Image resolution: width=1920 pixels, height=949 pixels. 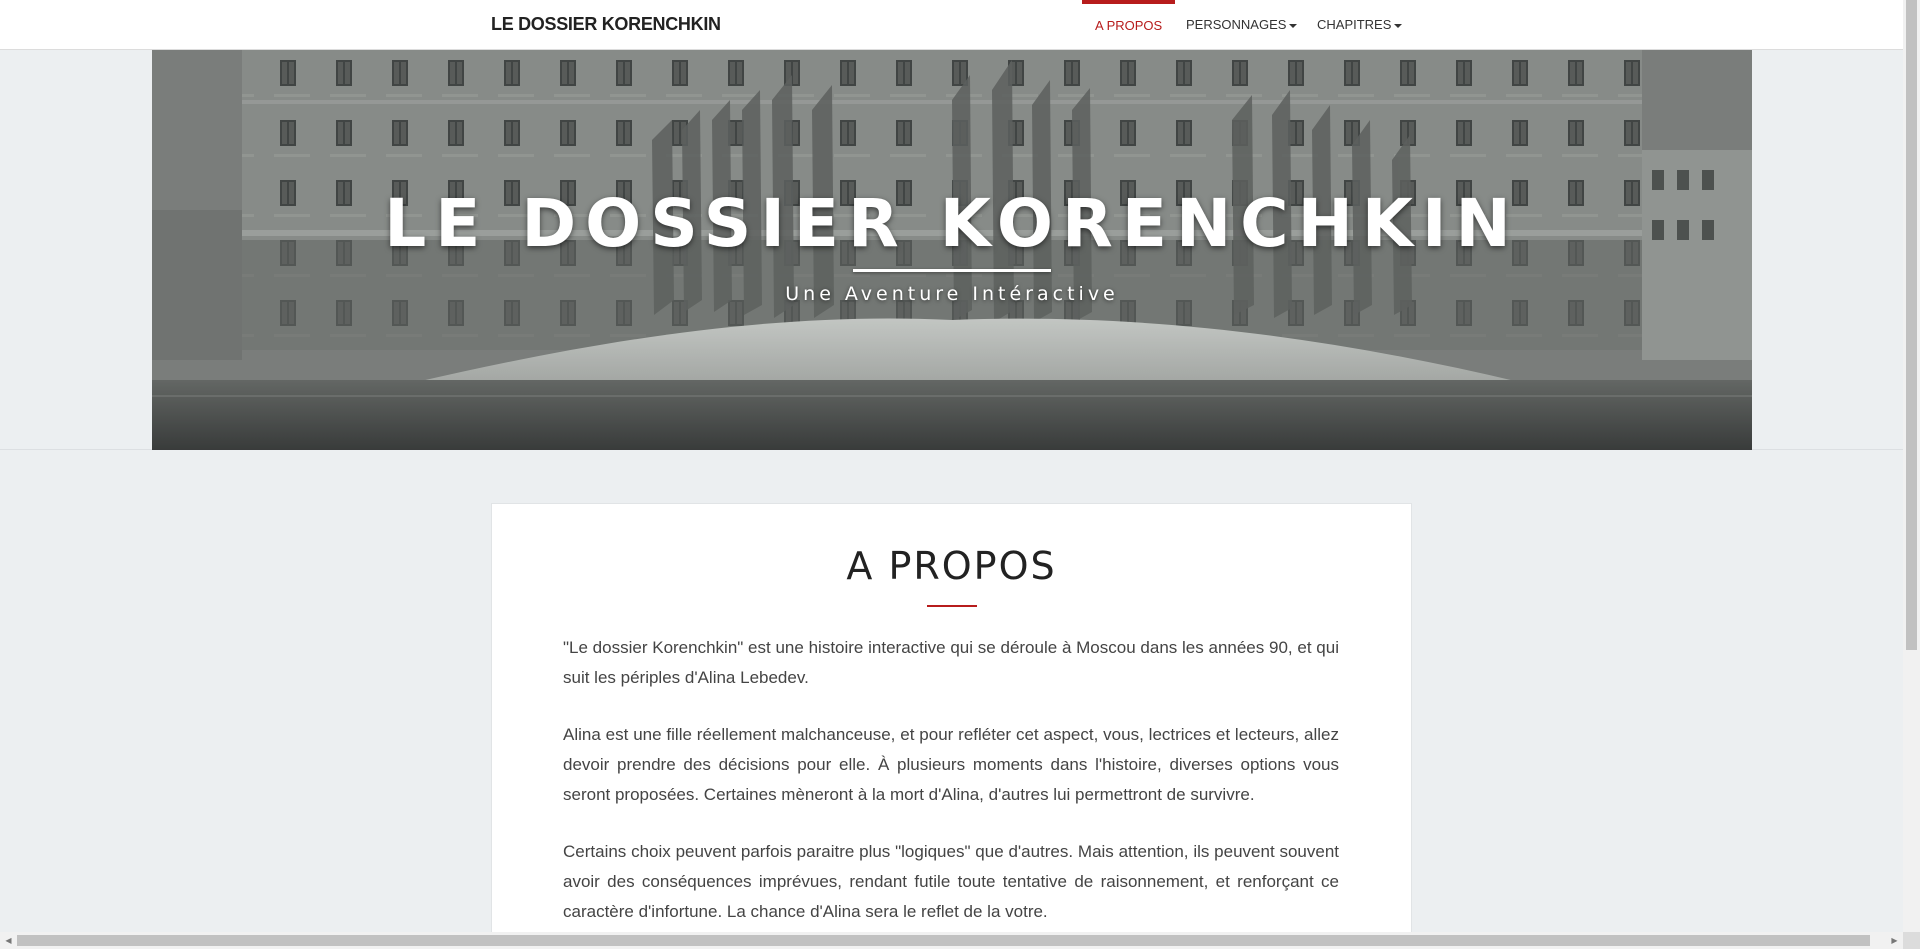 I want to click on scroll-right-arrow-icon: ▶, so click(x=1894, y=940).